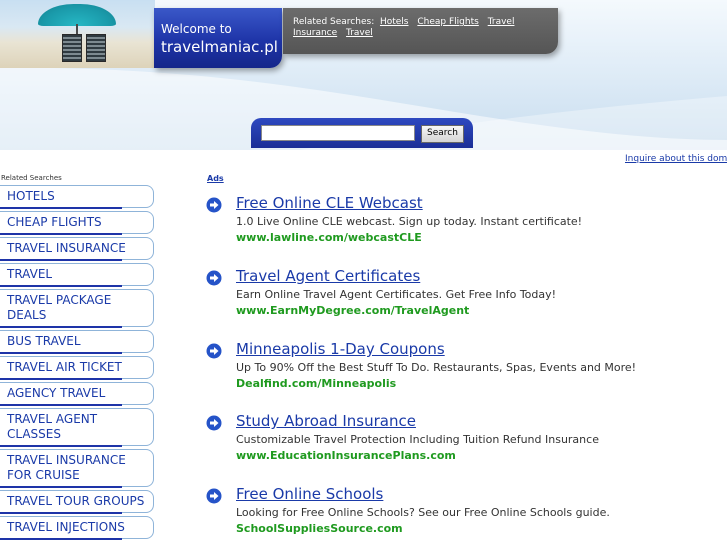  I want to click on sidebar-item-travel-insurance-for-cruise: TRAVEL INSURANCE FOR CRUISE, so click(77, 468).